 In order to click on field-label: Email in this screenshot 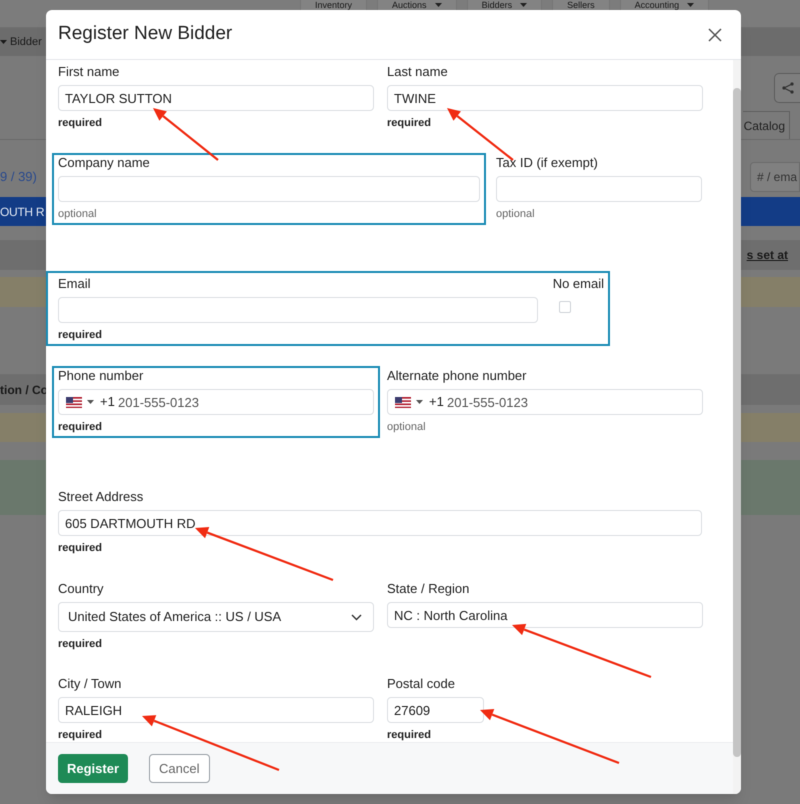, I will do `click(75, 284)`.